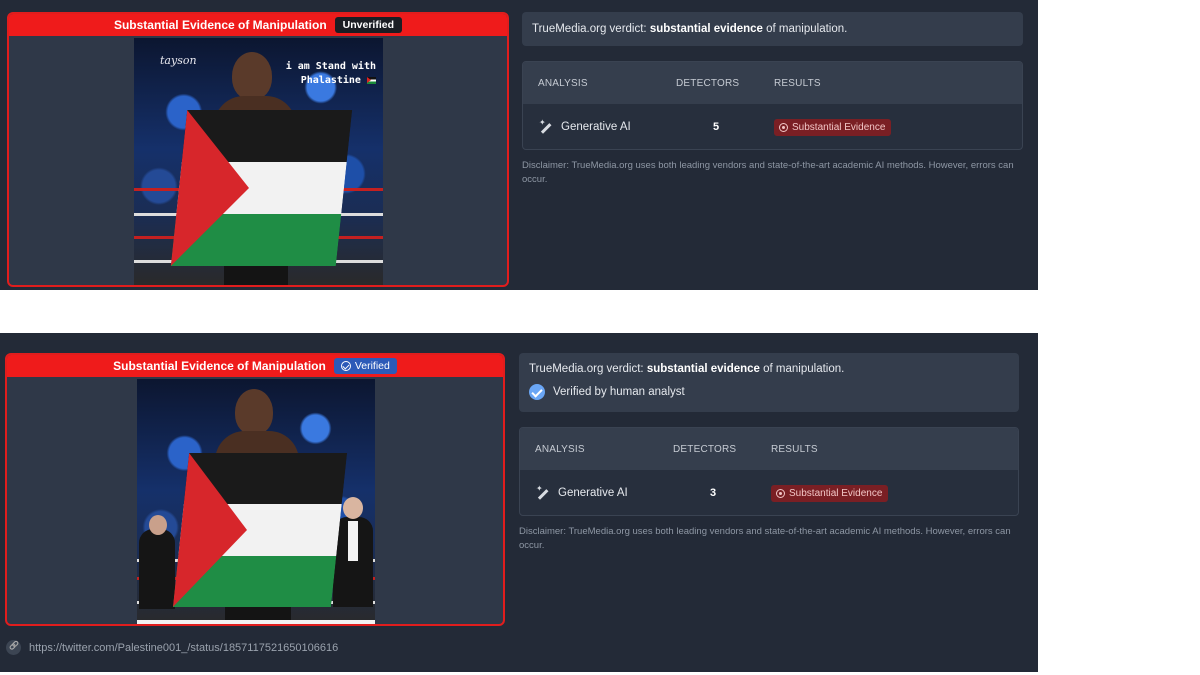 The width and height of the screenshot is (1200, 675). I want to click on image-signature: tayson, so click(178, 60).